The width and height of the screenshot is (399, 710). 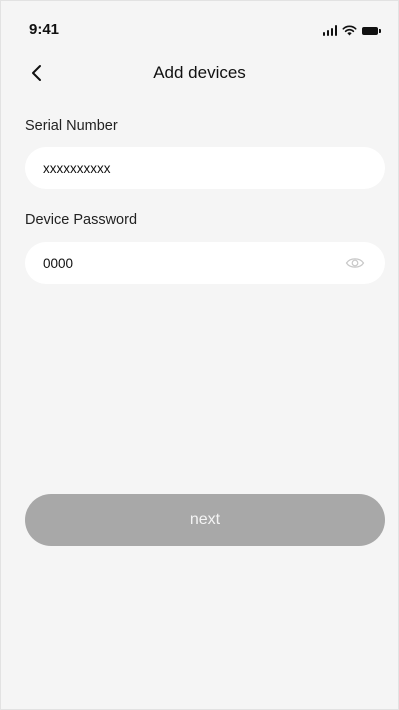 I want to click on signal-icon, so click(x=329, y=30).